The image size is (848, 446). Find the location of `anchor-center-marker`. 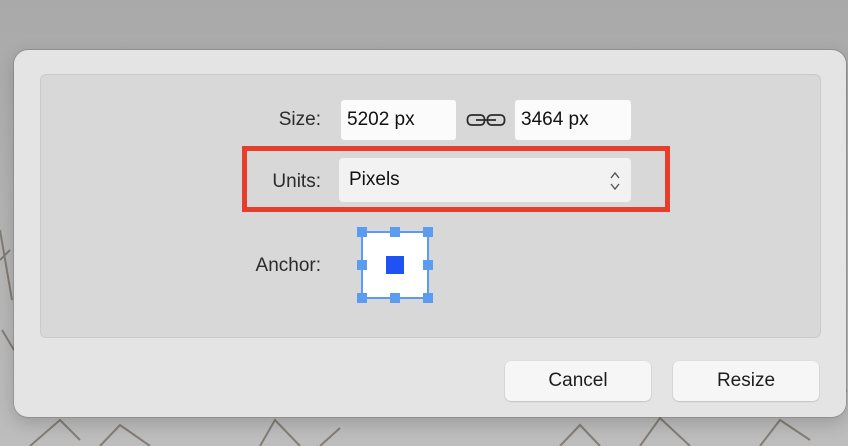

anchor-center-marker is located at coordinates (395, 265).